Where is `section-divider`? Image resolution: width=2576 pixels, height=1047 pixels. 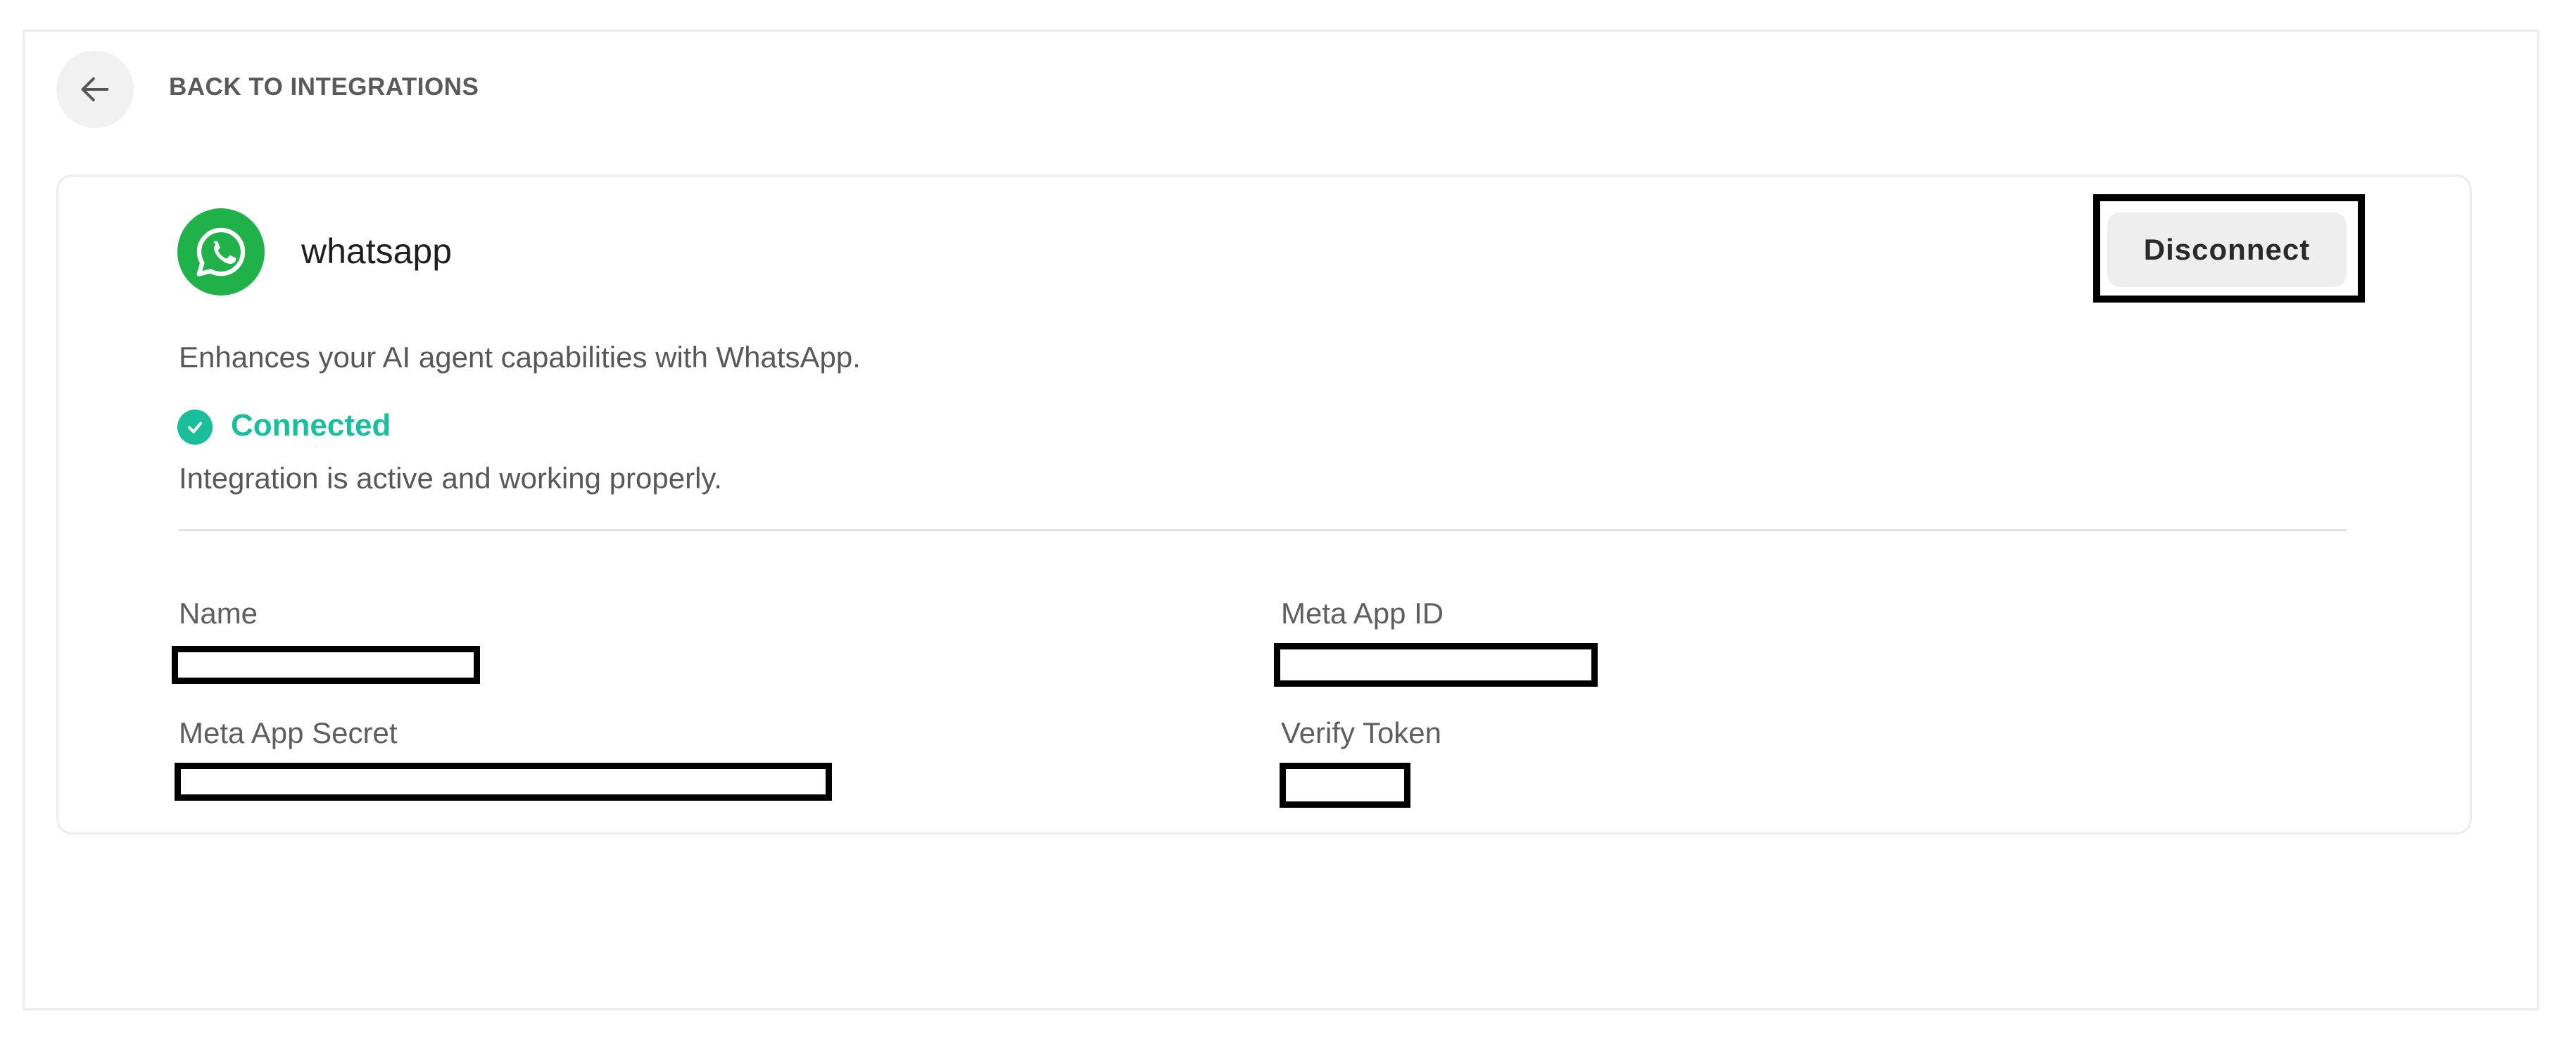
section-divider is located at coordinates (1263, 530).